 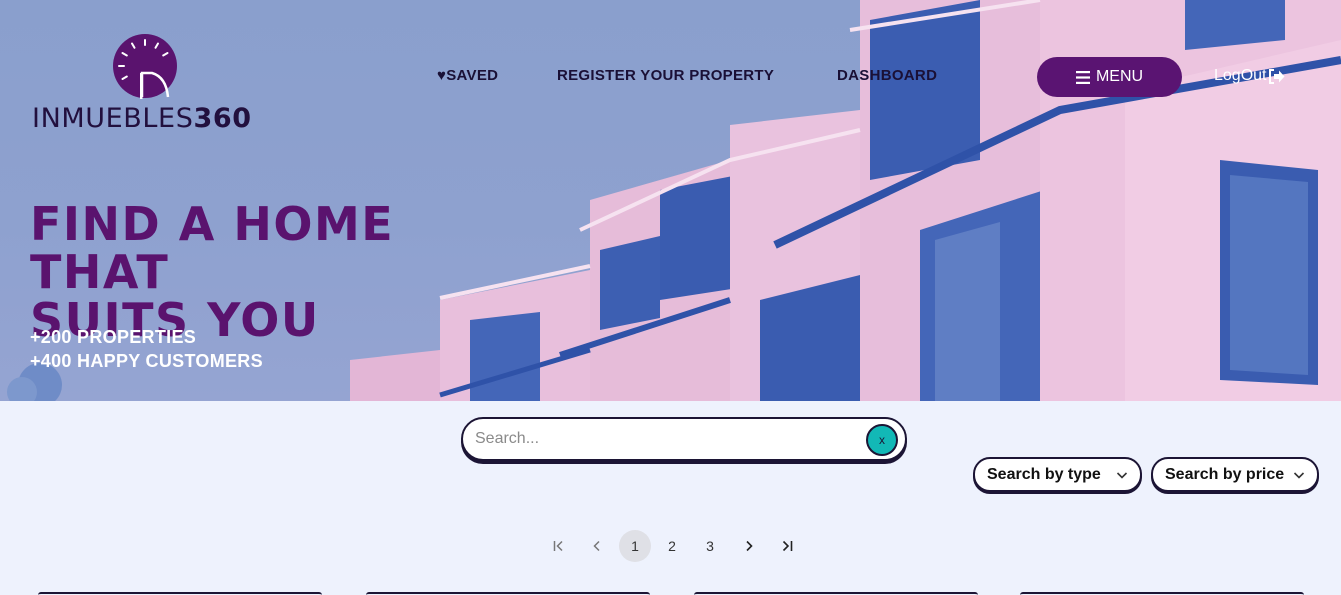 I want to click on hamburger-icon, so click(x=1082, y=77).